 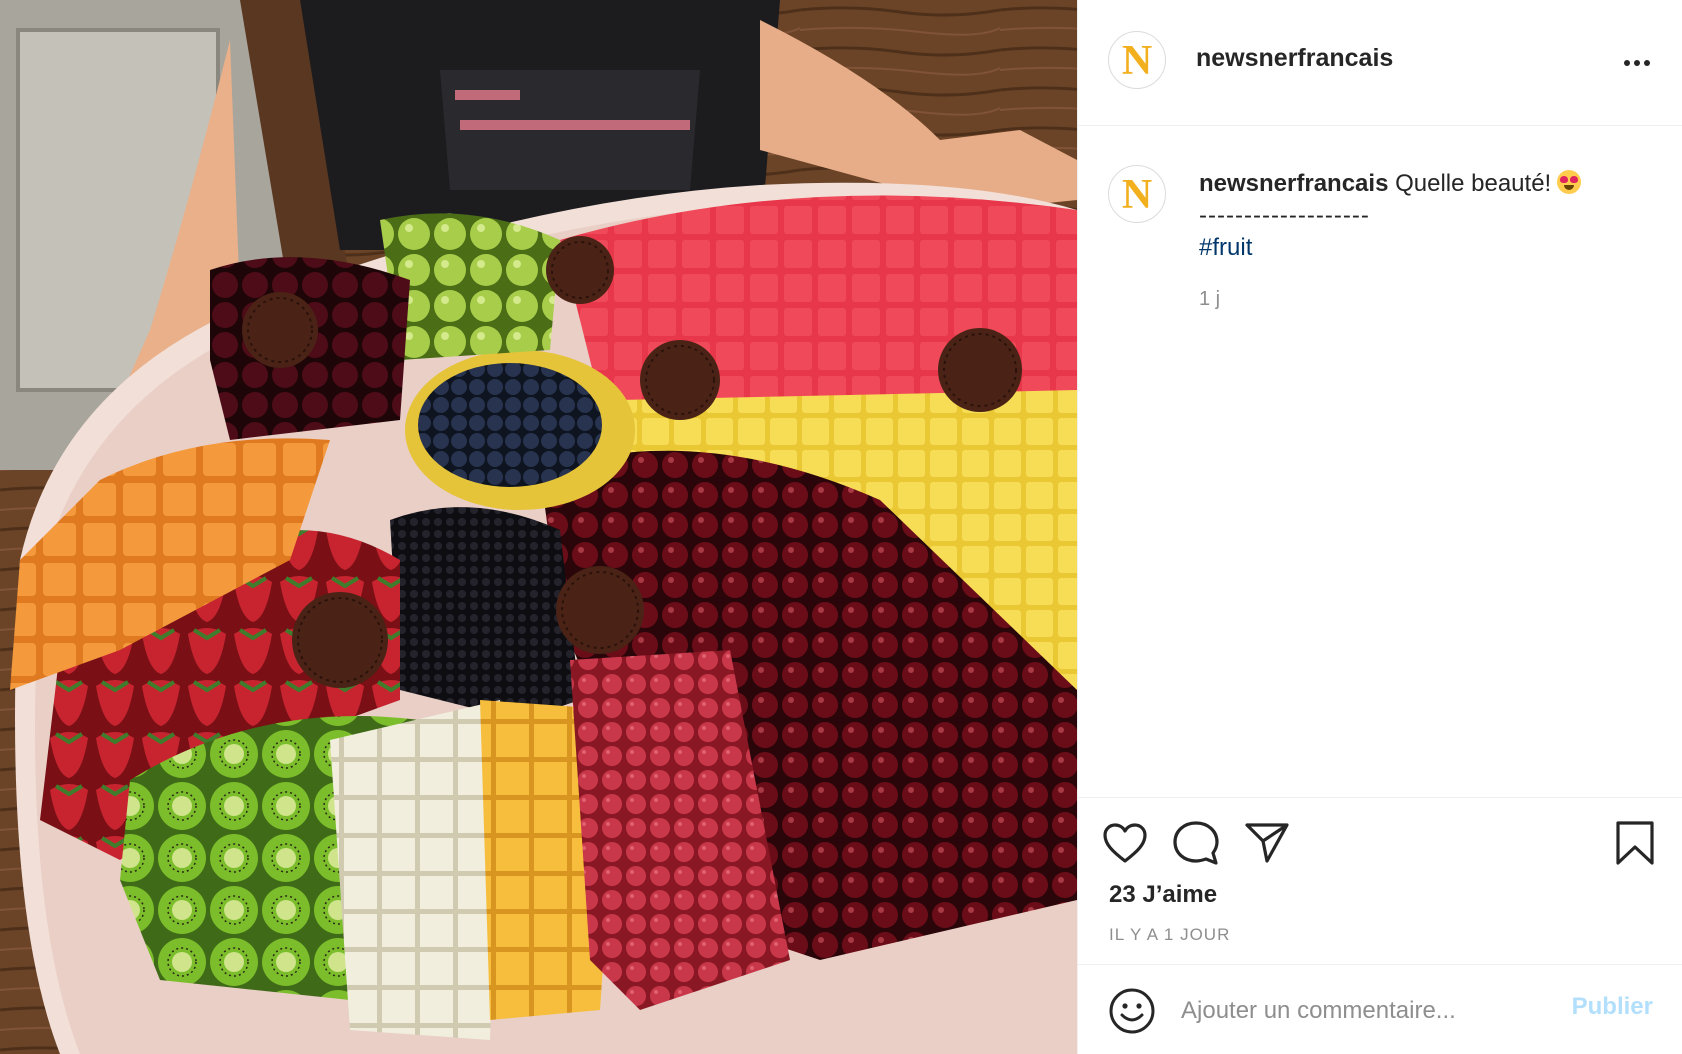 I want to click on caption-text: Quelle beauté!, so click(x=1473, y=183).